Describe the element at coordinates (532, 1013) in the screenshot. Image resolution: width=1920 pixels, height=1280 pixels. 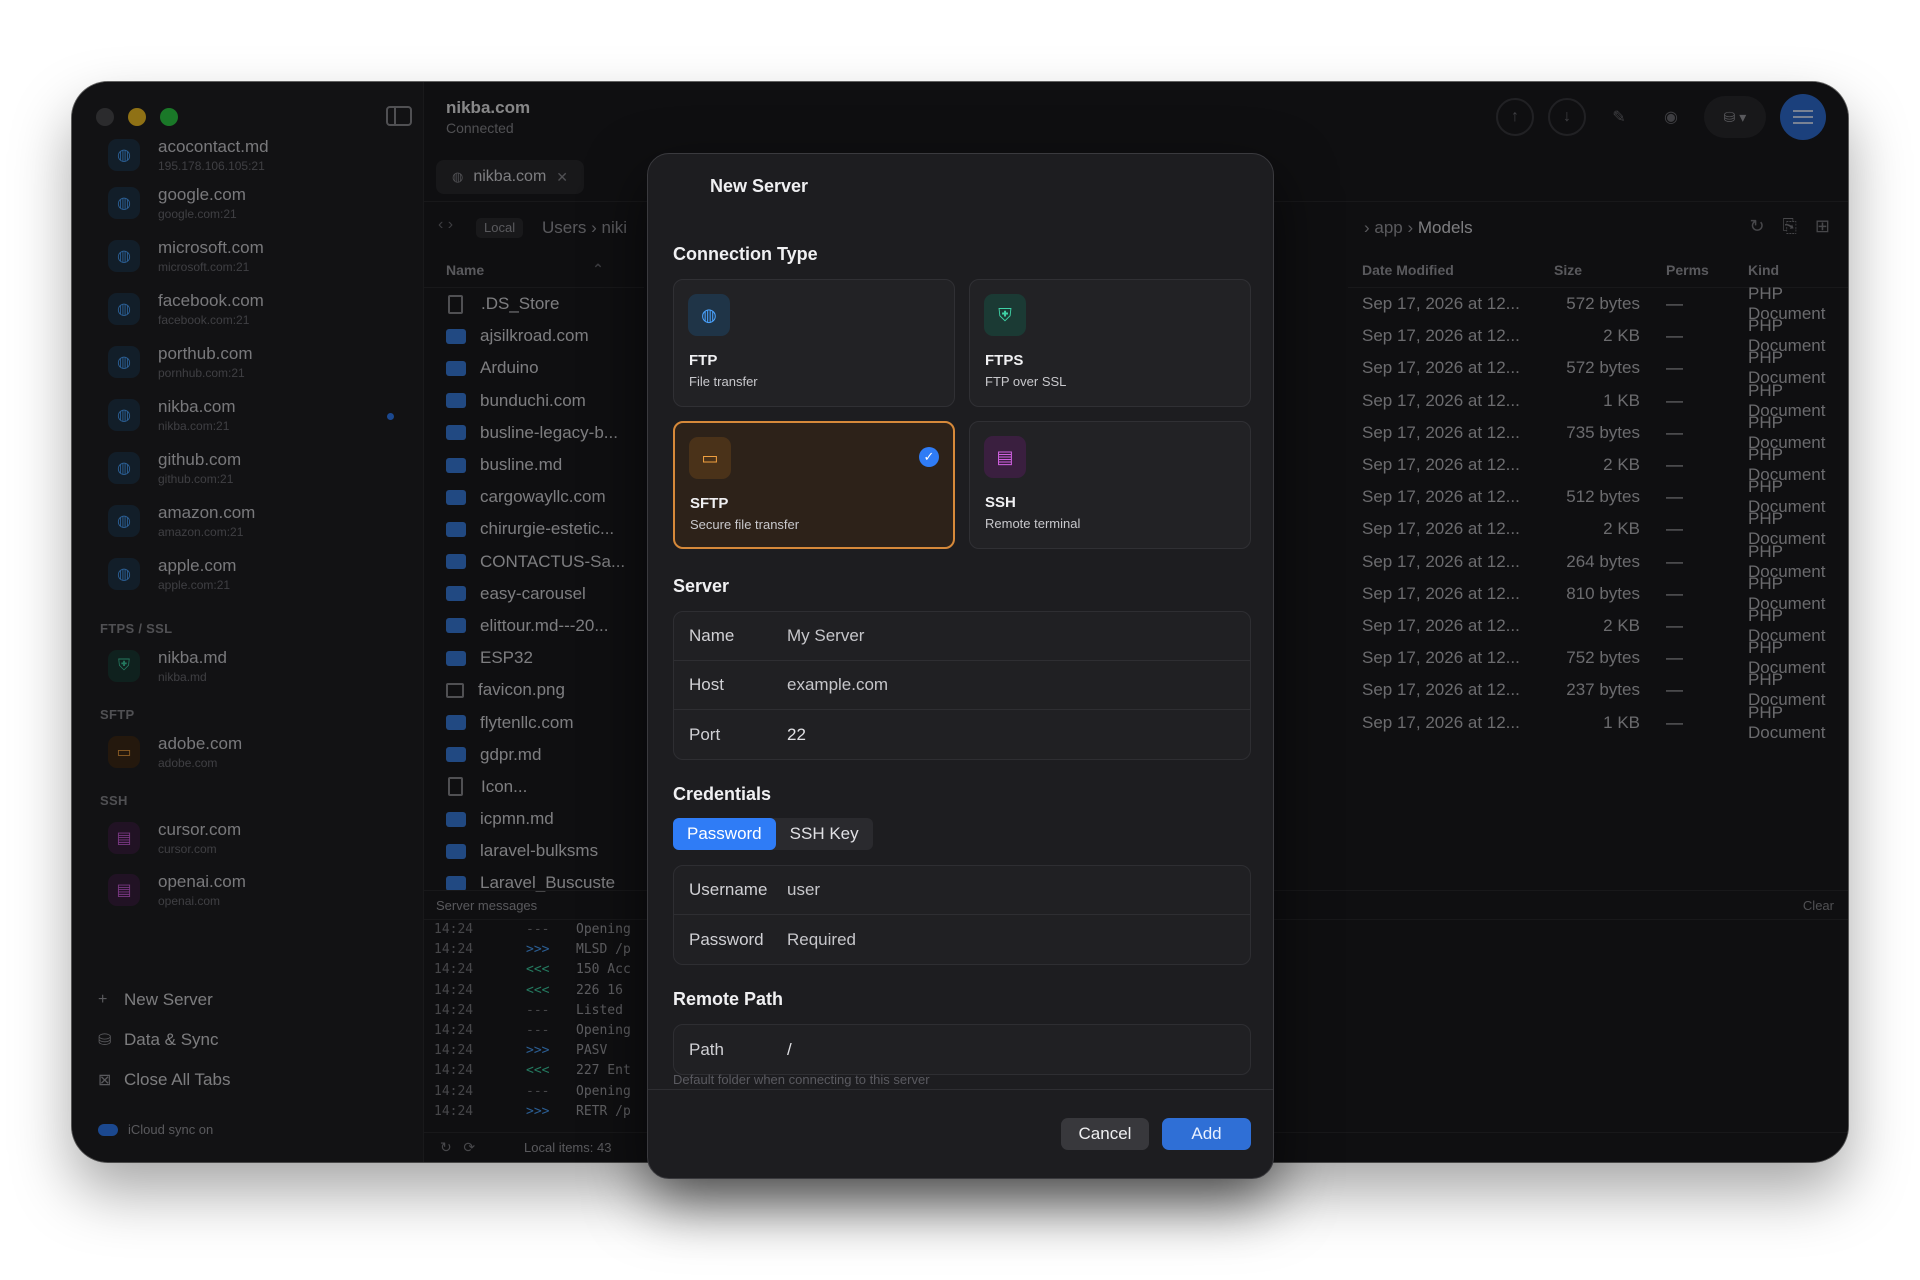
I see `log-line: 14:24 --- Listed` at that location.